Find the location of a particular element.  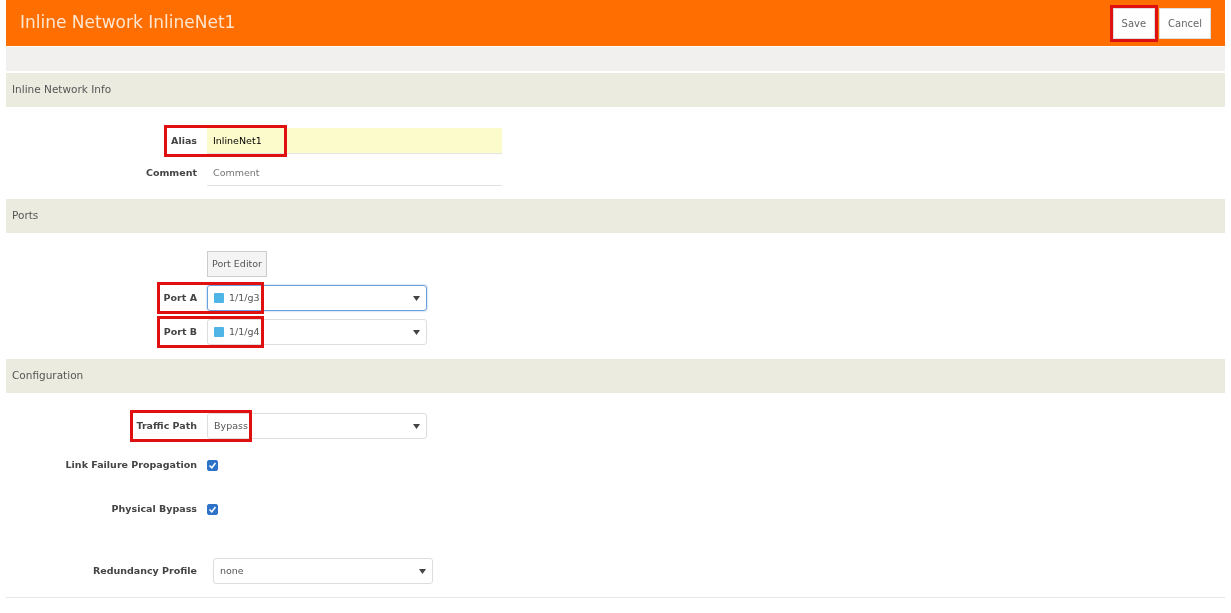

dropdown: Bypass is located at coordinates (317, 426).